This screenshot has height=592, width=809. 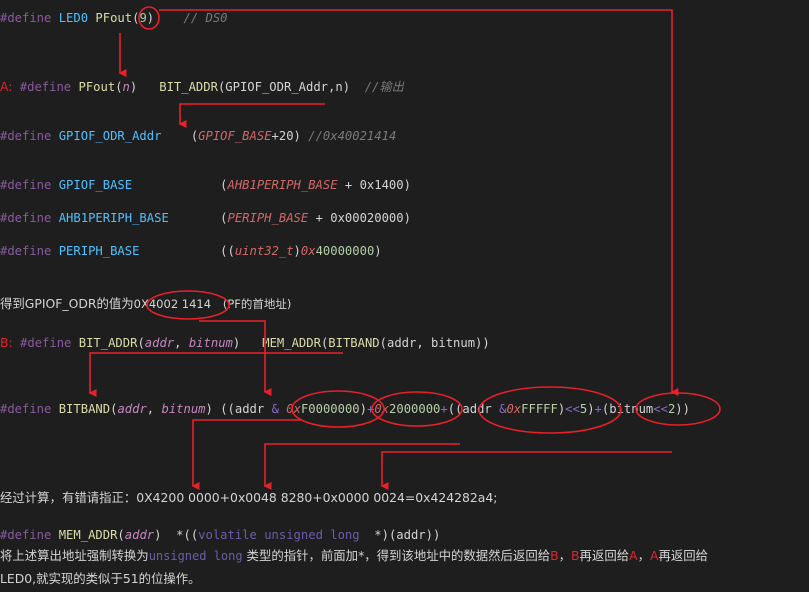 I want to click on note-part: 类型的指针，前面加*，得到该地址中的数据然后返回给, so click(x=396, y=555).